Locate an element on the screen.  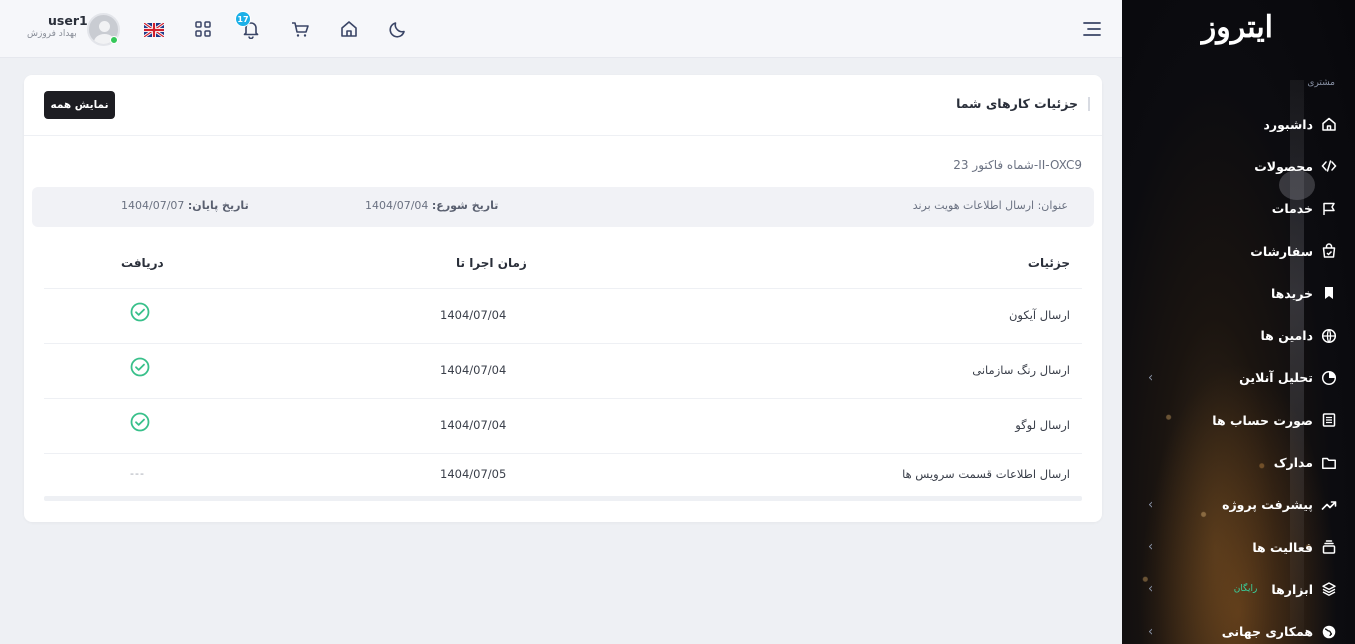
table-row: ارسال لوگو 1404/07/04 is located at coordinates (563, 425).